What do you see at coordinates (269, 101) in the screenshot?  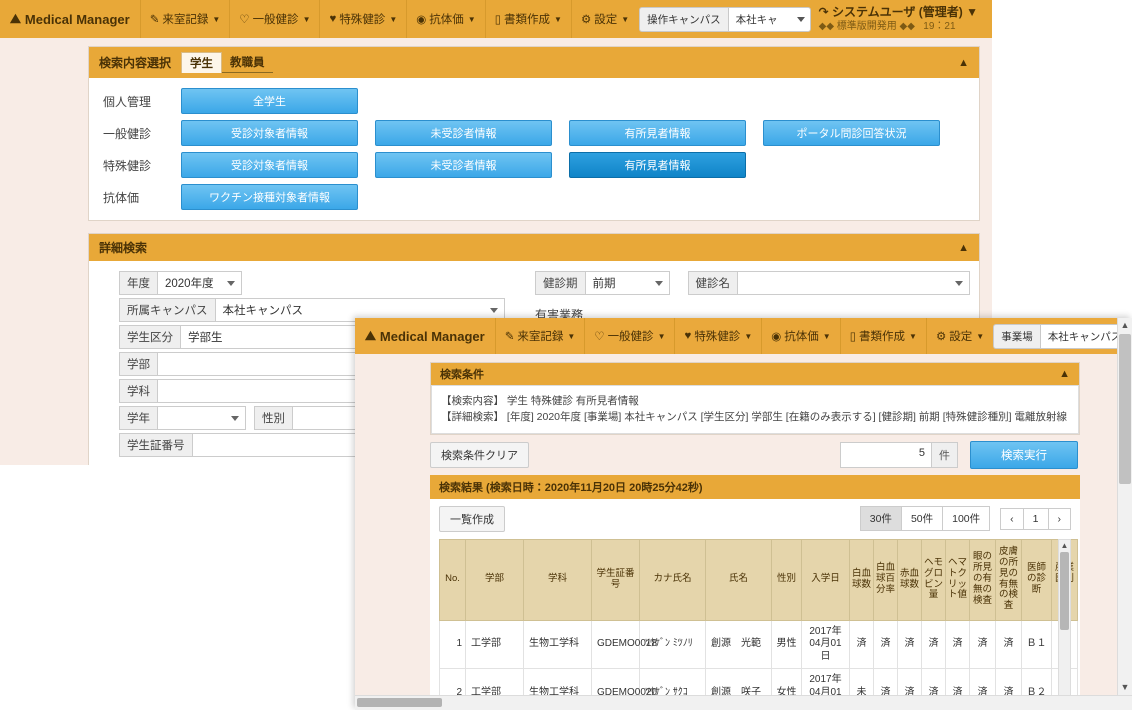 I see `button-all-students: 全学生` at bounding box center [269, 101].